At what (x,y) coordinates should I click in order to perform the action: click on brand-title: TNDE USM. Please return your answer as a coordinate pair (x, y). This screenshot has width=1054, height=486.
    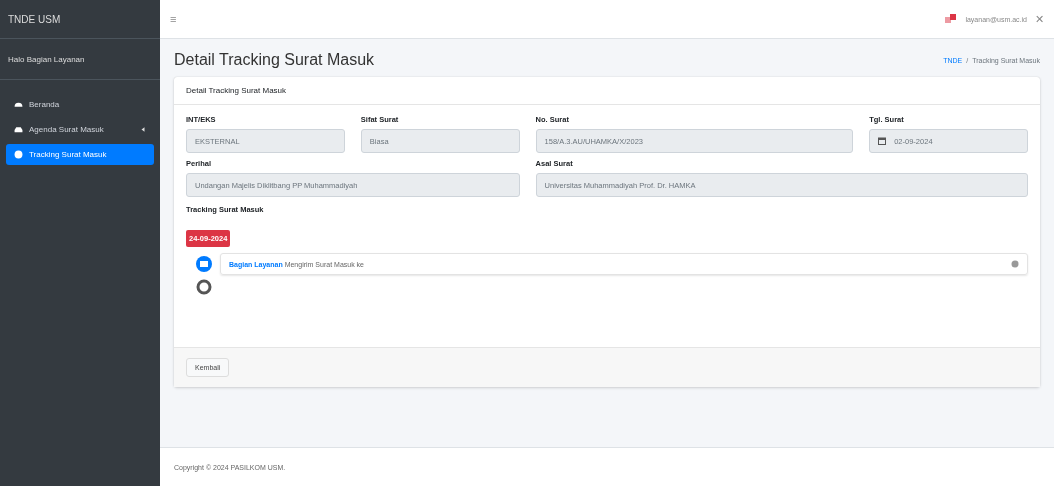
    Looking at the image, I should click on (34, 19).